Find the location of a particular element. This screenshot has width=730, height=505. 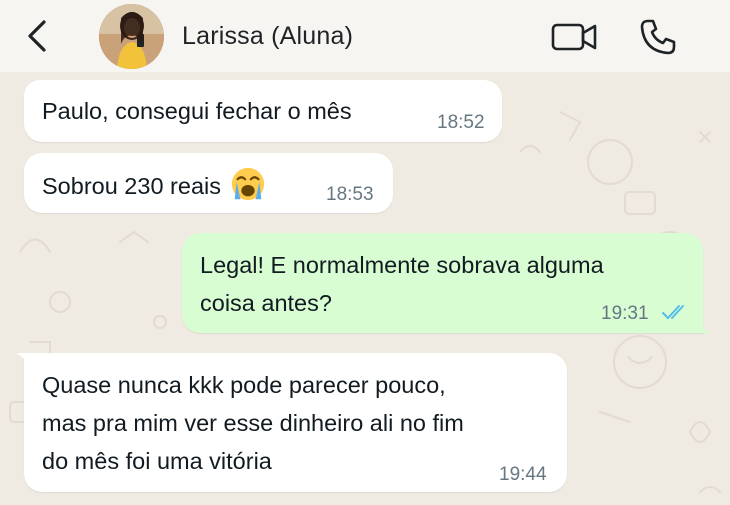

avatar is located at coordinates (131, 36).